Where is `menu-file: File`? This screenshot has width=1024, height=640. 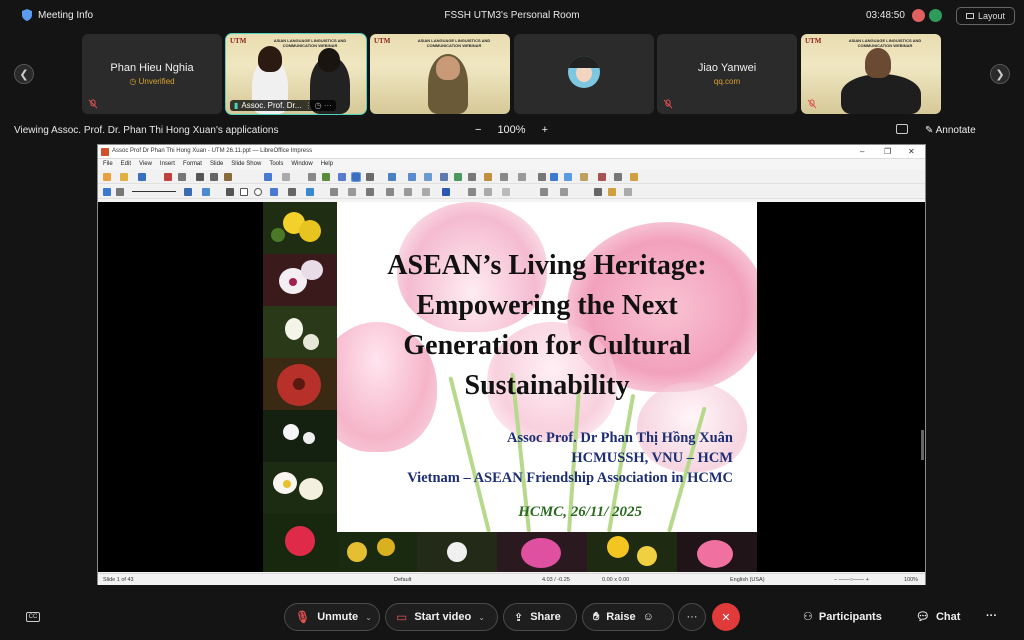
menu-file: File is located at coordinates (108, 164).